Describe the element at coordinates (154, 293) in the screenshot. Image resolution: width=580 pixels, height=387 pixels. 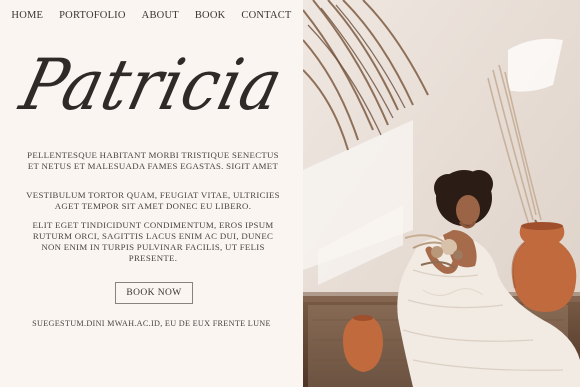
I see `book-now-button: BOOK NOW` at that location.